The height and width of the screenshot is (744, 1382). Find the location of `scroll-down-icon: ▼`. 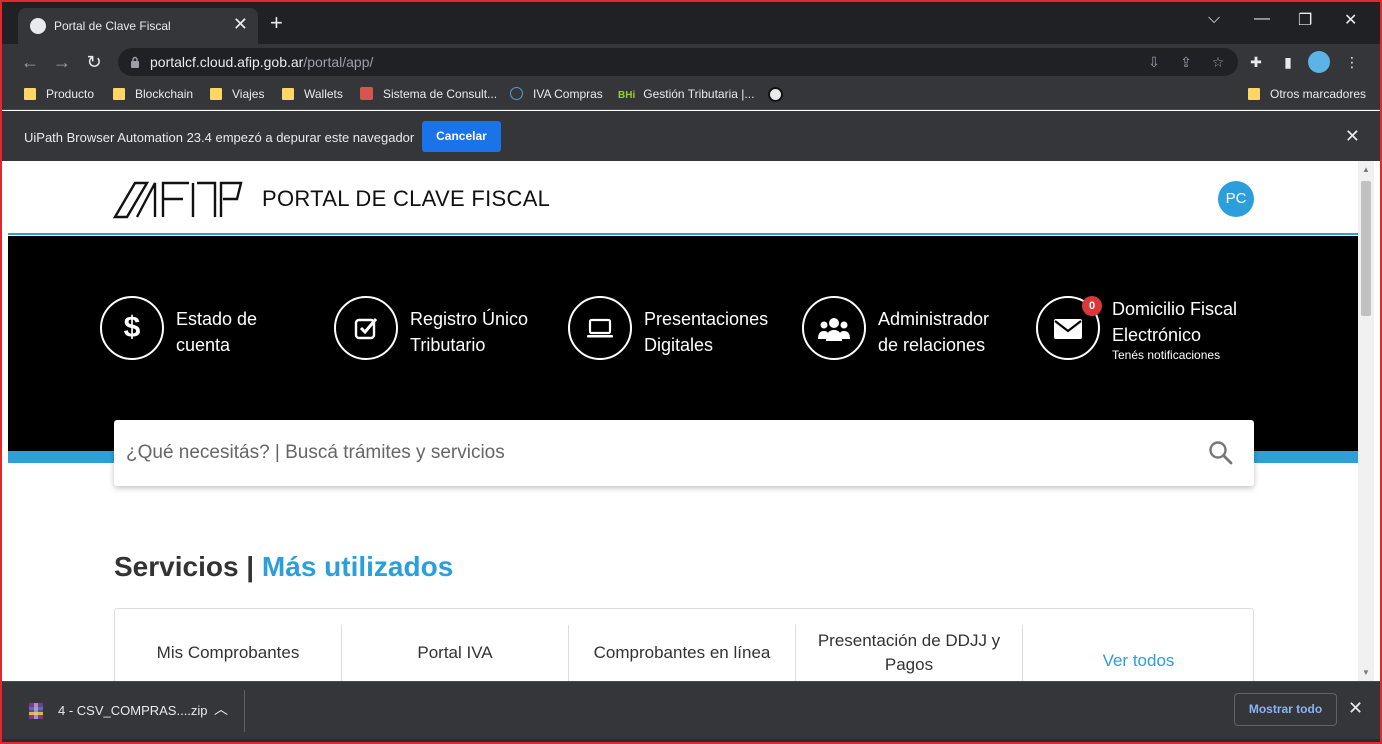

scroll-down-icon: ▼ is located at coordinates (1366, 672).